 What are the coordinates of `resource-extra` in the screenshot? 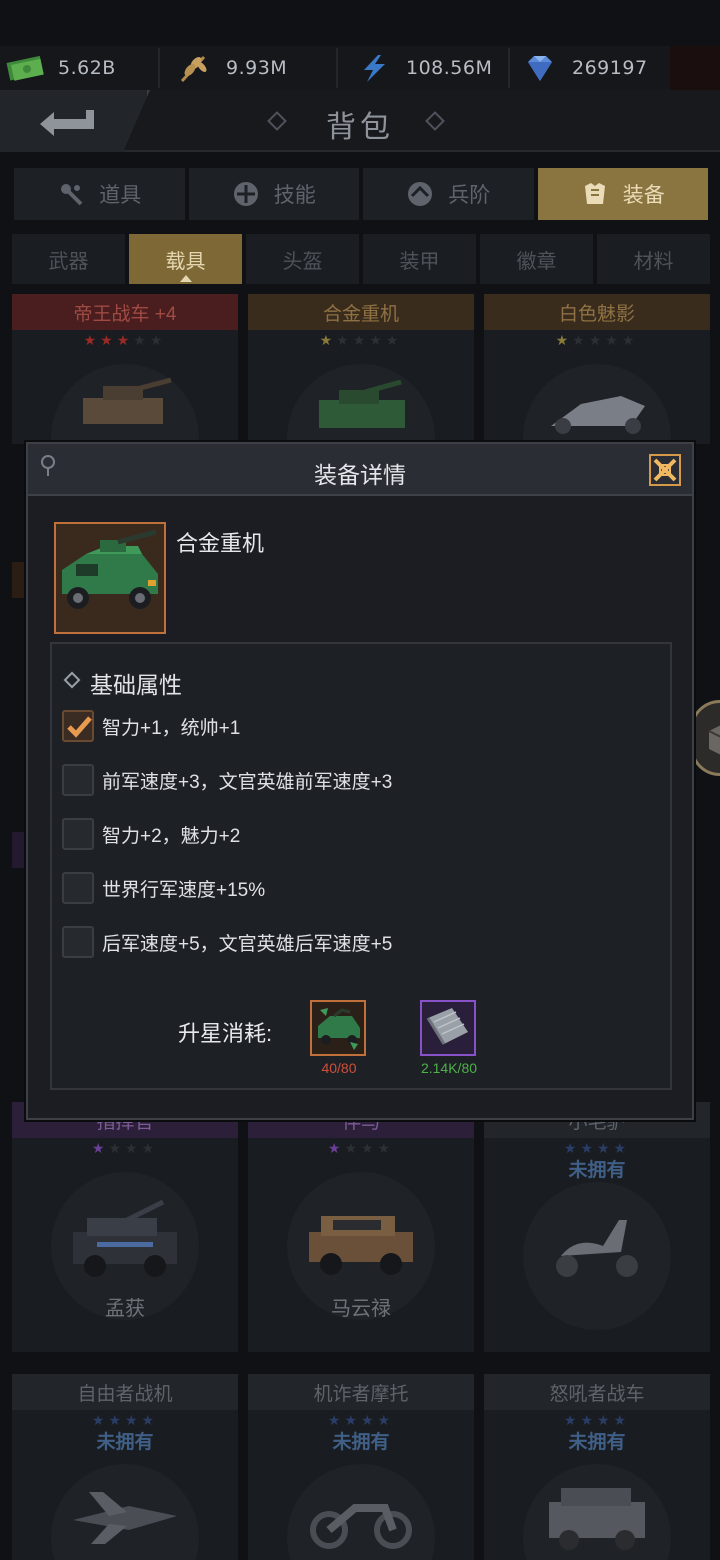 It's located at (695, 68).